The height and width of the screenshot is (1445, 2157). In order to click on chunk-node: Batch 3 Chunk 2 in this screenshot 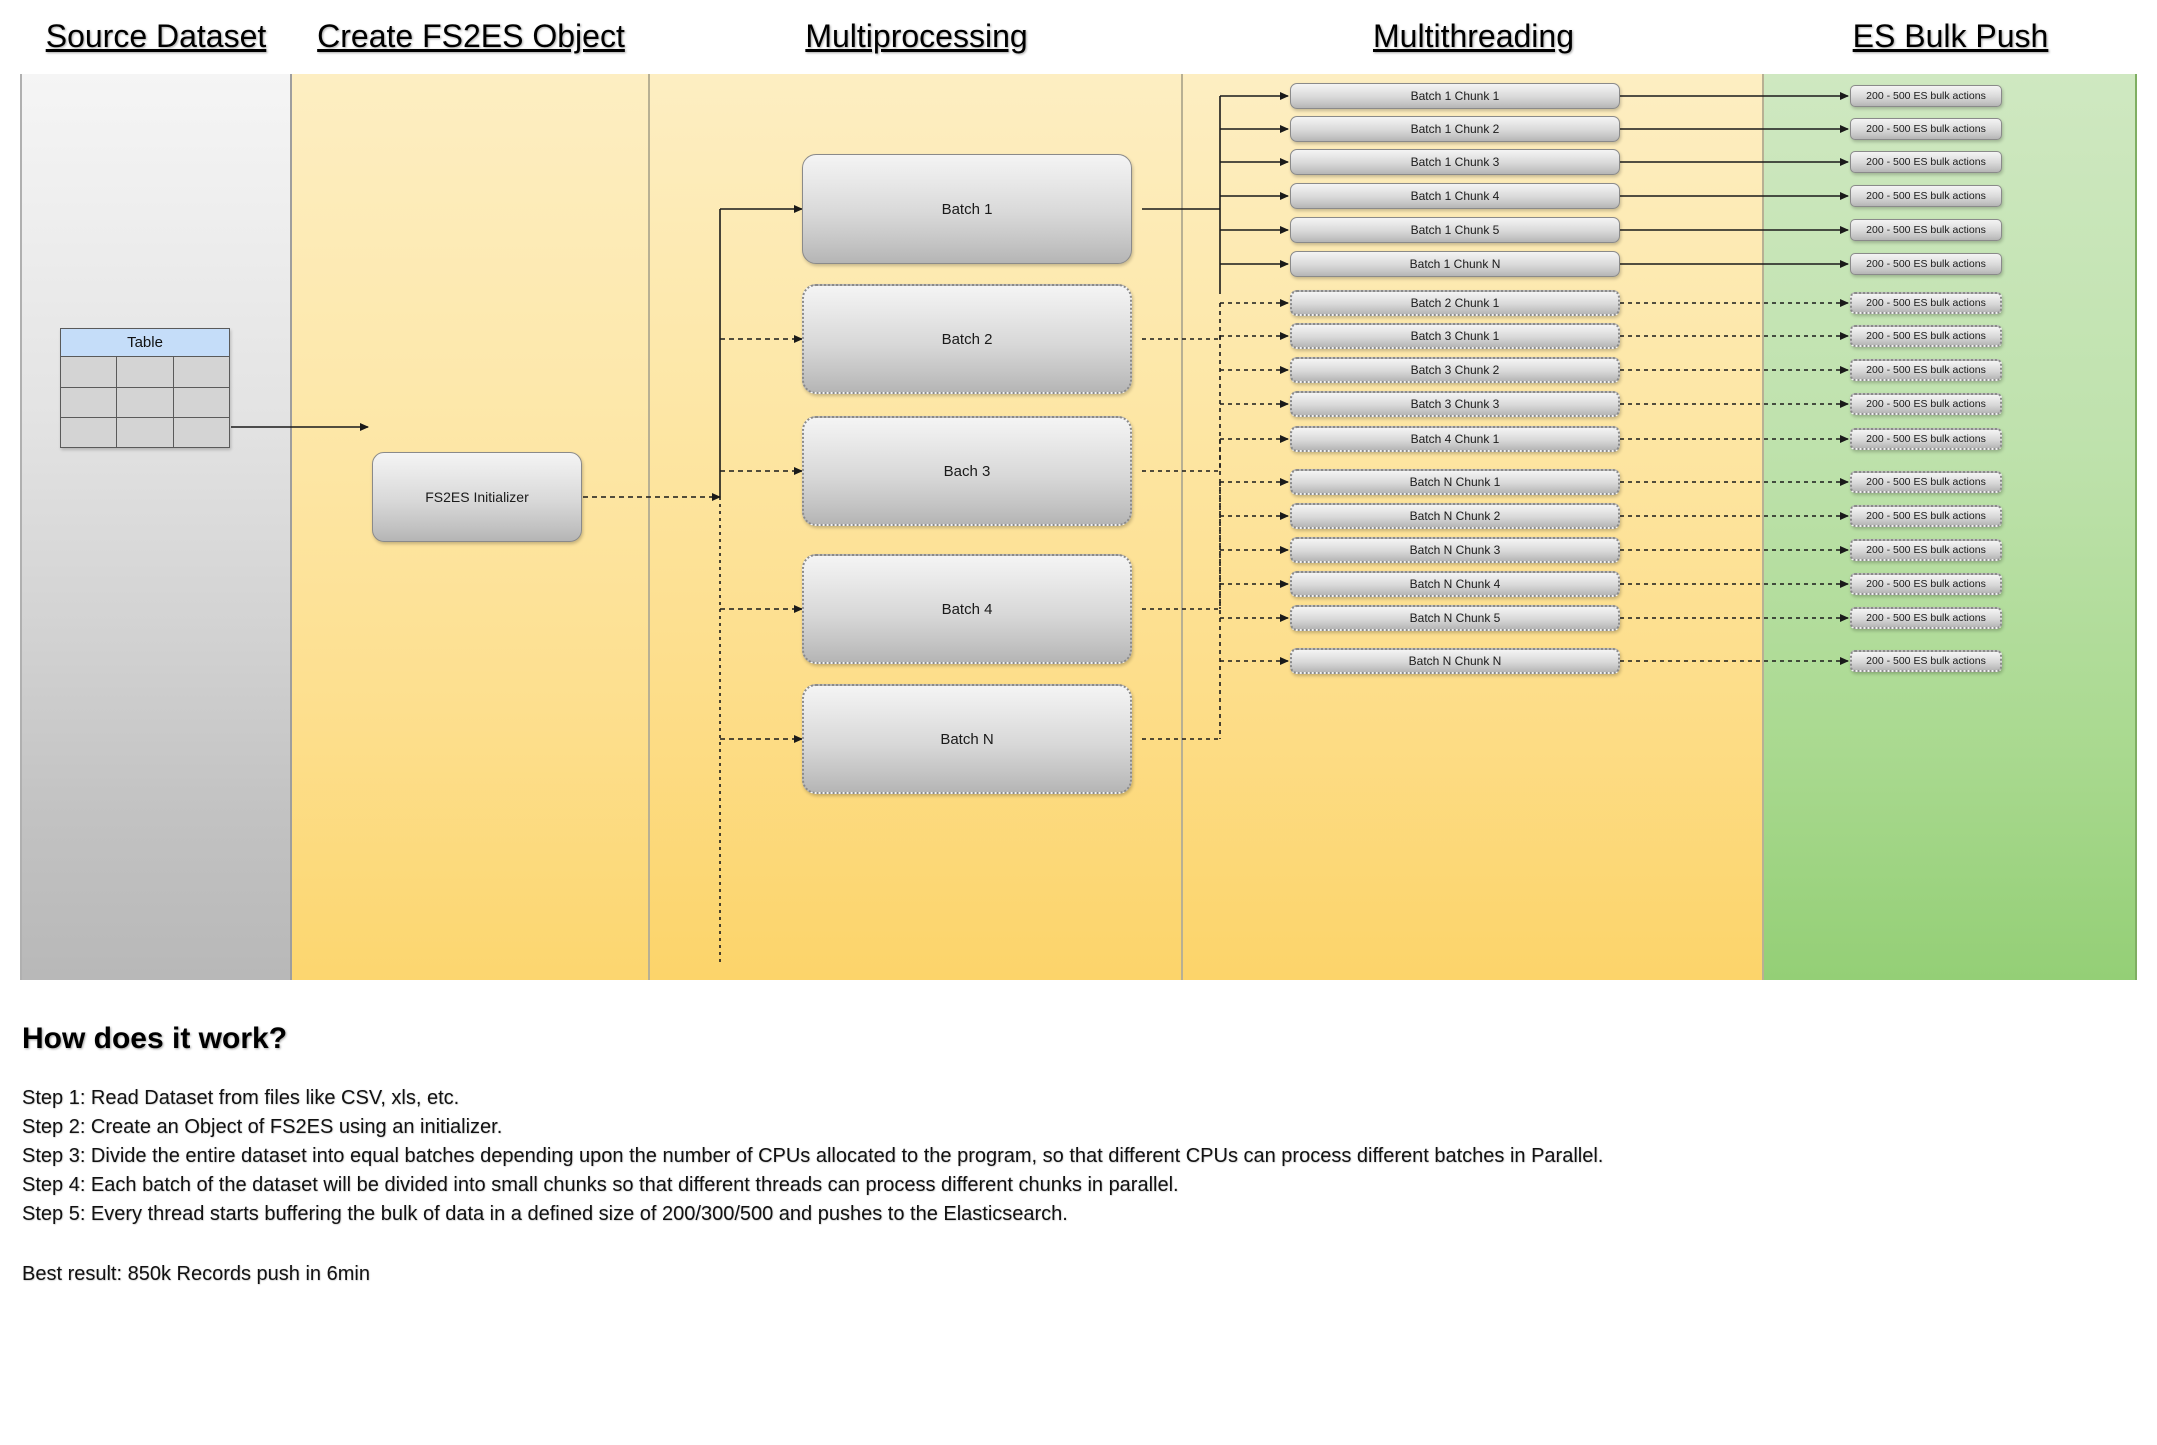, I will do `click(1455, 370)`.